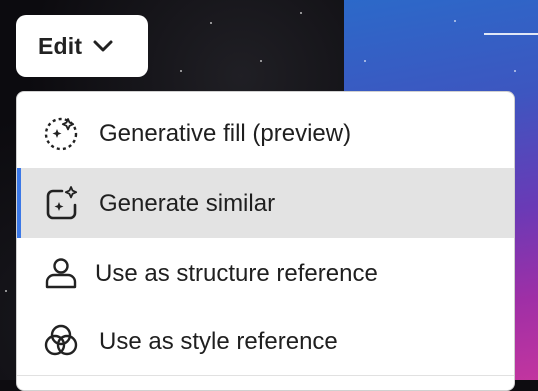  I want to click on menu-item-label: Generative fill (preview), so click(225, 133).